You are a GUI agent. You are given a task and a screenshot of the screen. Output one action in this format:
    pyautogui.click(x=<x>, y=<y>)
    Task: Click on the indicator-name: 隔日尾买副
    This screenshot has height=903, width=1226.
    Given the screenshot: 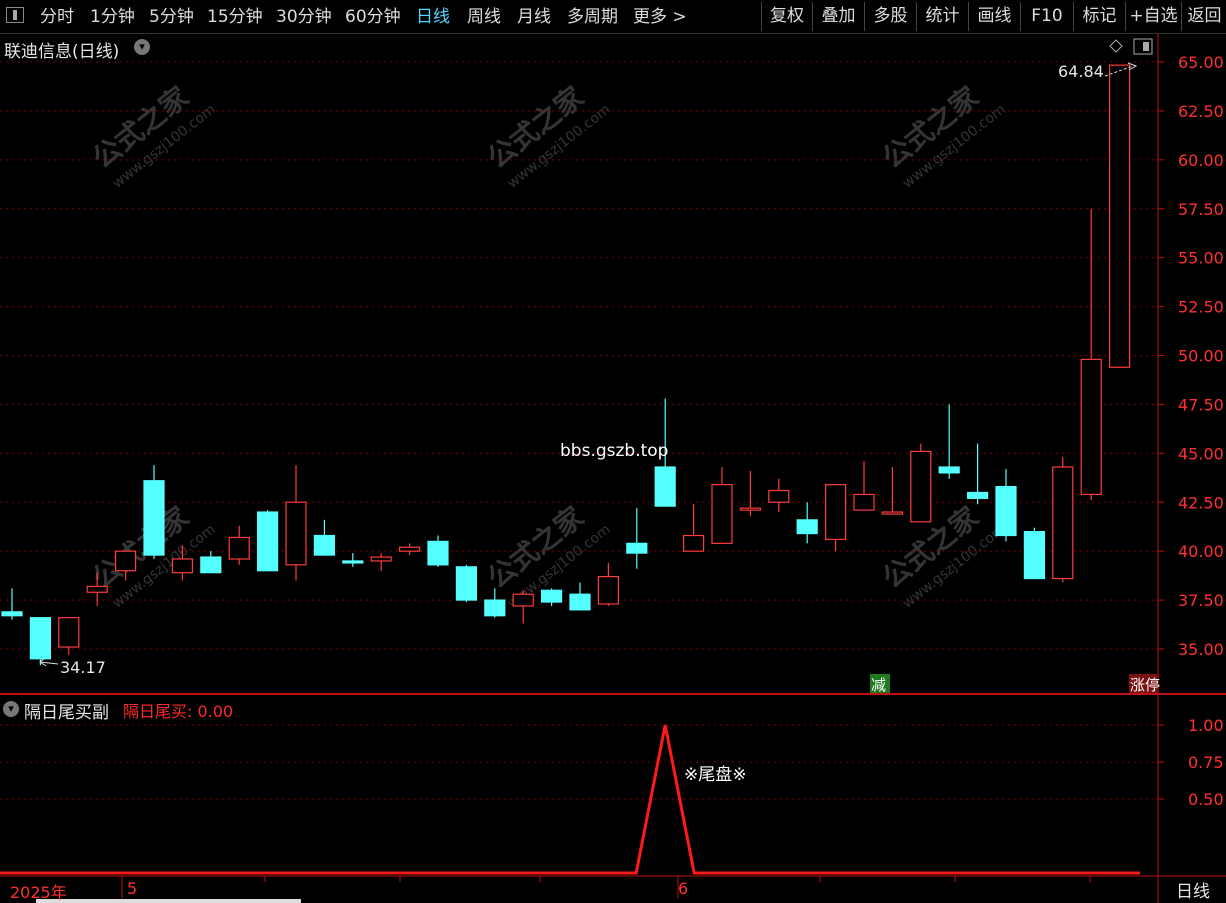 What is the action you would take?
    pyautogui.click(x=66, y=710)
    